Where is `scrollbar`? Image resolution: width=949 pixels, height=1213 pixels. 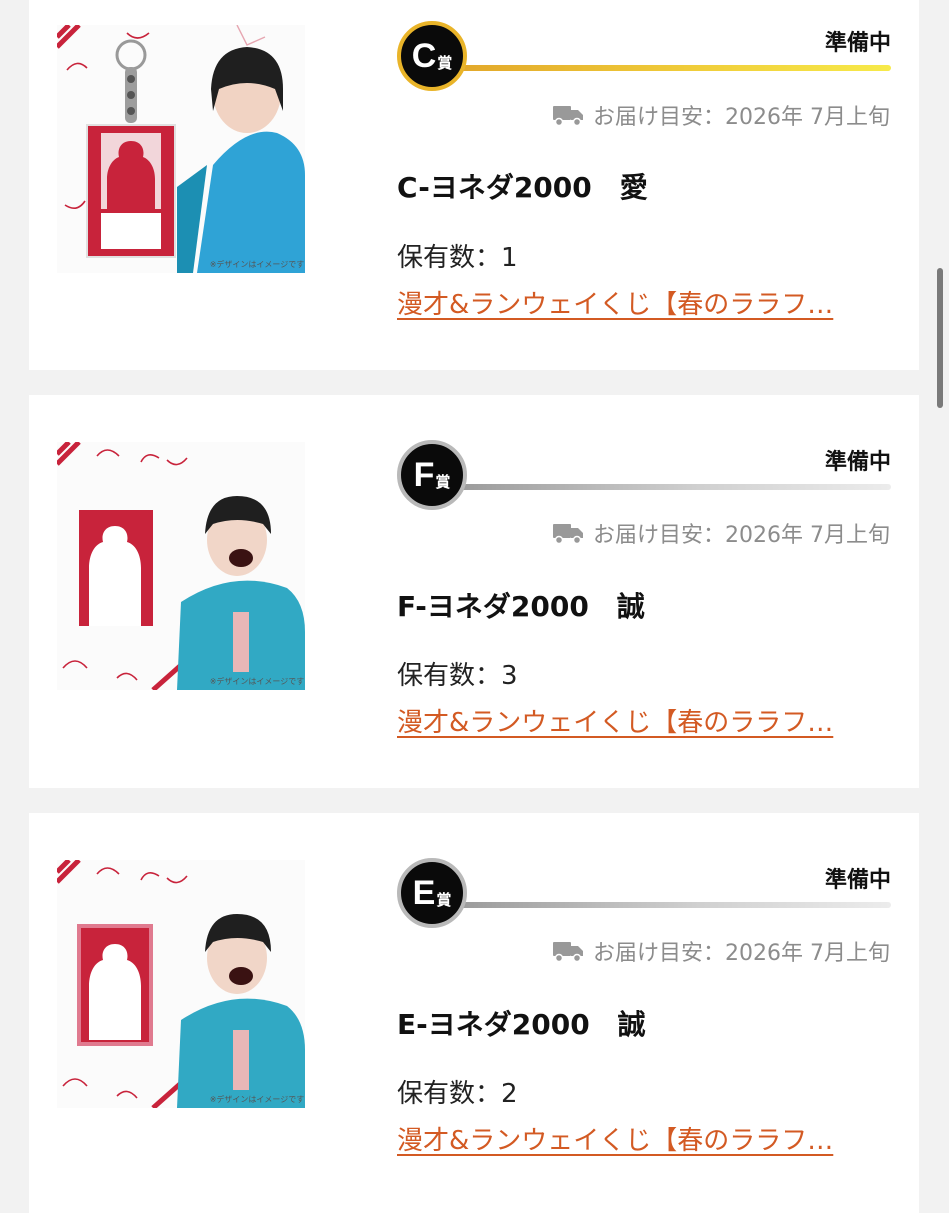 scrollbar is located at coordinates (940, 338).